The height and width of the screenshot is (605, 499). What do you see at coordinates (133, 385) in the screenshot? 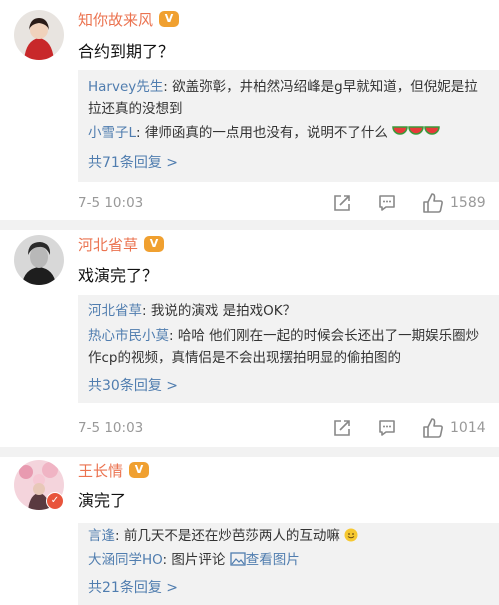
I see `more-replies-link: 共30条回复 >` at bounding box center [133, 385].